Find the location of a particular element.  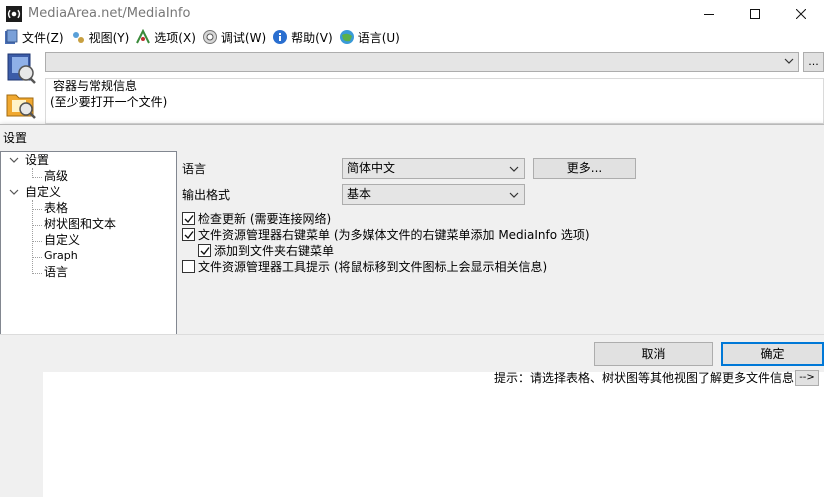

folder-context-menu-option: 添加到文件夹右键菜单 is located at coordinates (266, 250).